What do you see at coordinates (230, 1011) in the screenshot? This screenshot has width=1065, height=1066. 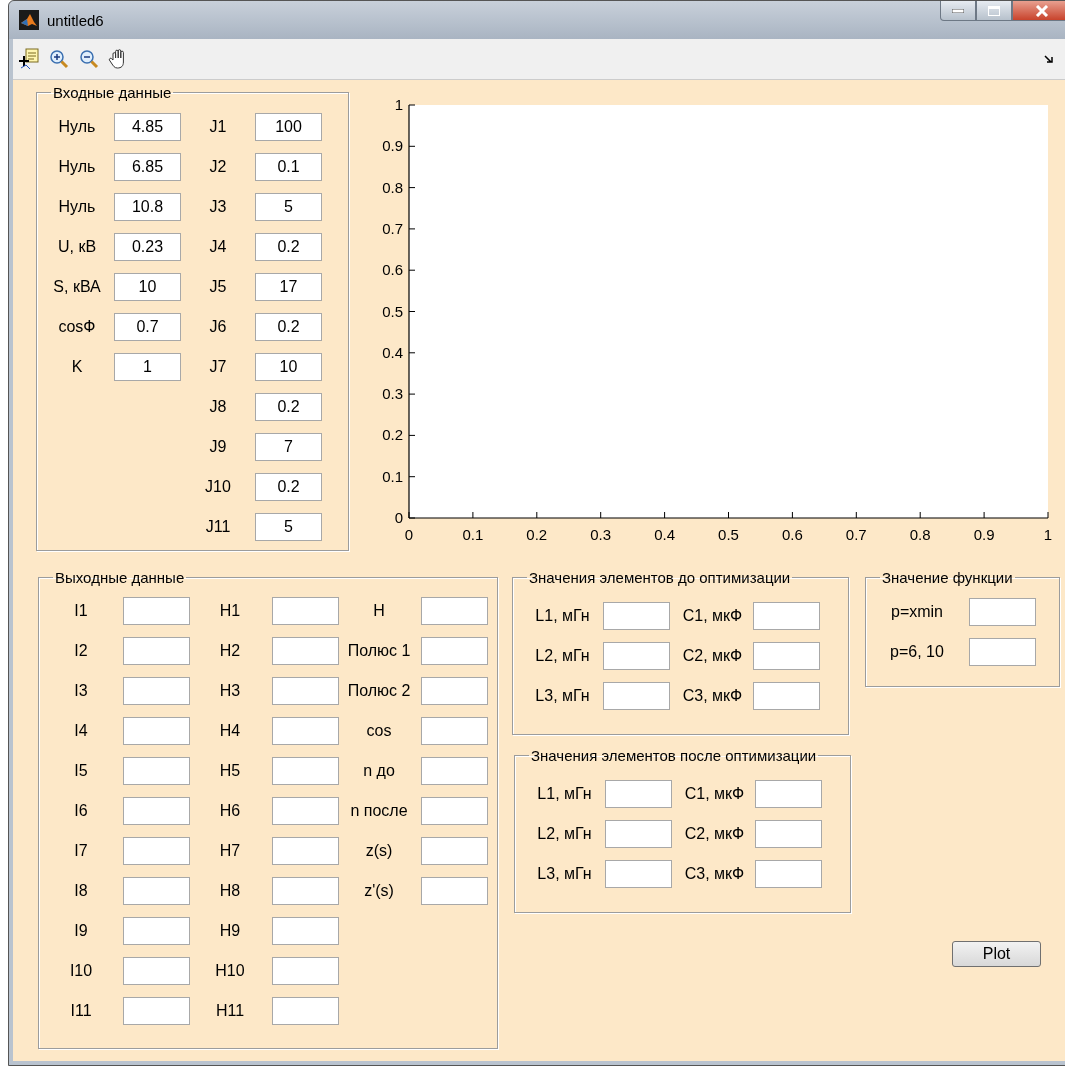 I see `field-label: H11` at bounding box center [230, 1011].